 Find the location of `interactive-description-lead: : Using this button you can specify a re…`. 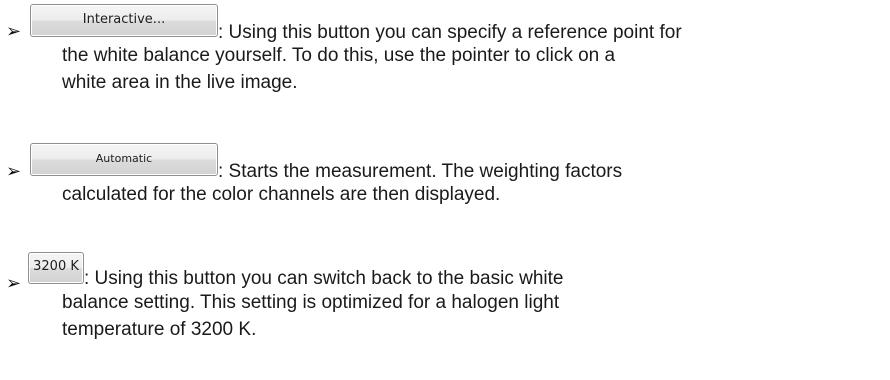

interactive-description-lead: : Using this button you can specify a re… is located at coordinates (450, 32).